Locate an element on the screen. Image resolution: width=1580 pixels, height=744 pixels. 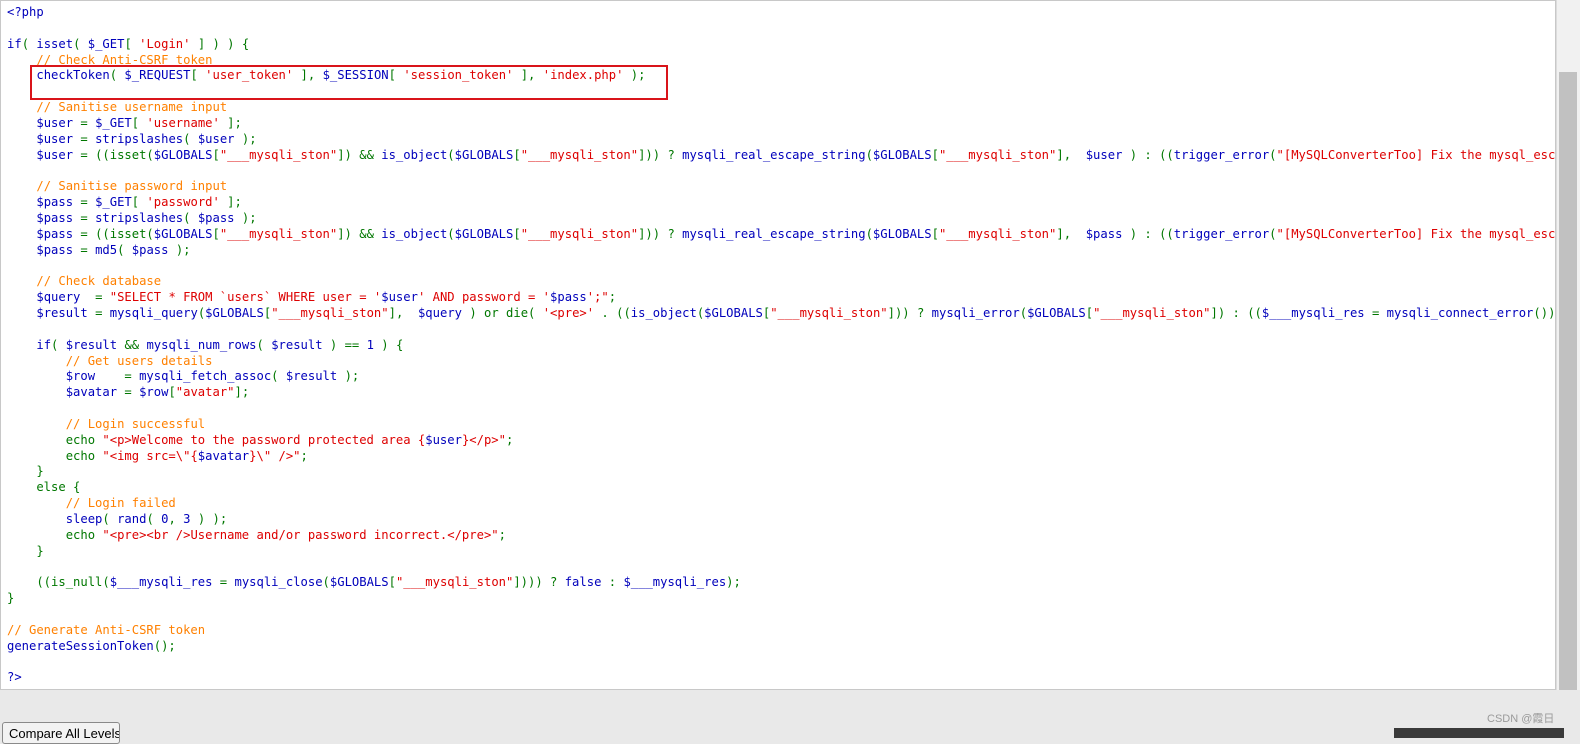
code-line: <?php is located at coordinates (781, 13).